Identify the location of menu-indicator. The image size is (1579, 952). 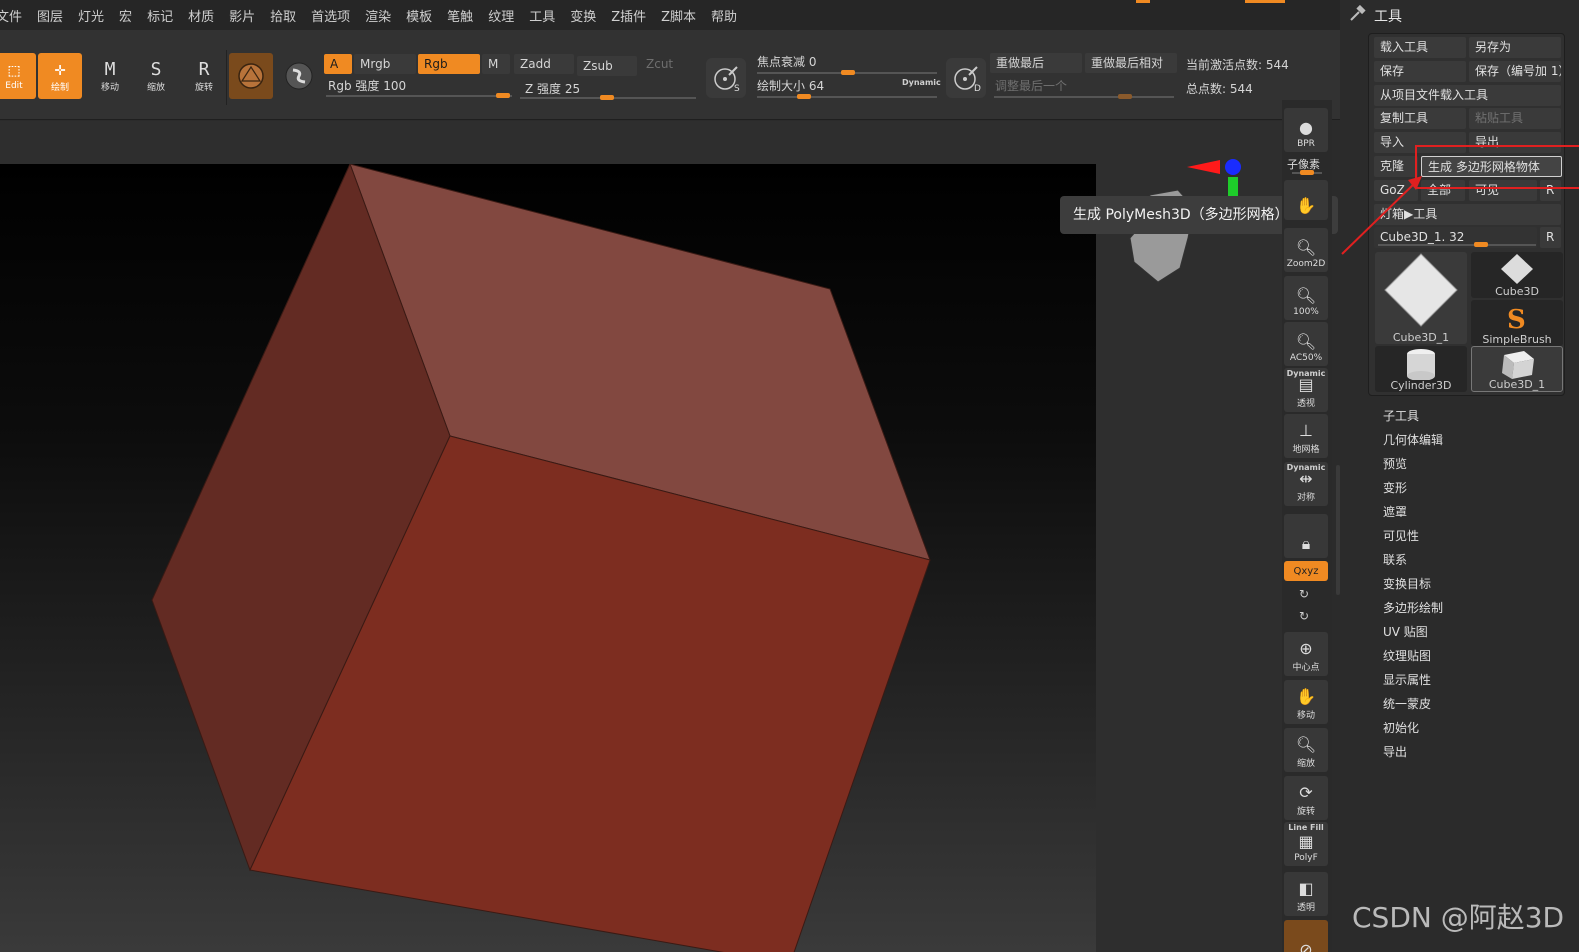
(1143, 1).